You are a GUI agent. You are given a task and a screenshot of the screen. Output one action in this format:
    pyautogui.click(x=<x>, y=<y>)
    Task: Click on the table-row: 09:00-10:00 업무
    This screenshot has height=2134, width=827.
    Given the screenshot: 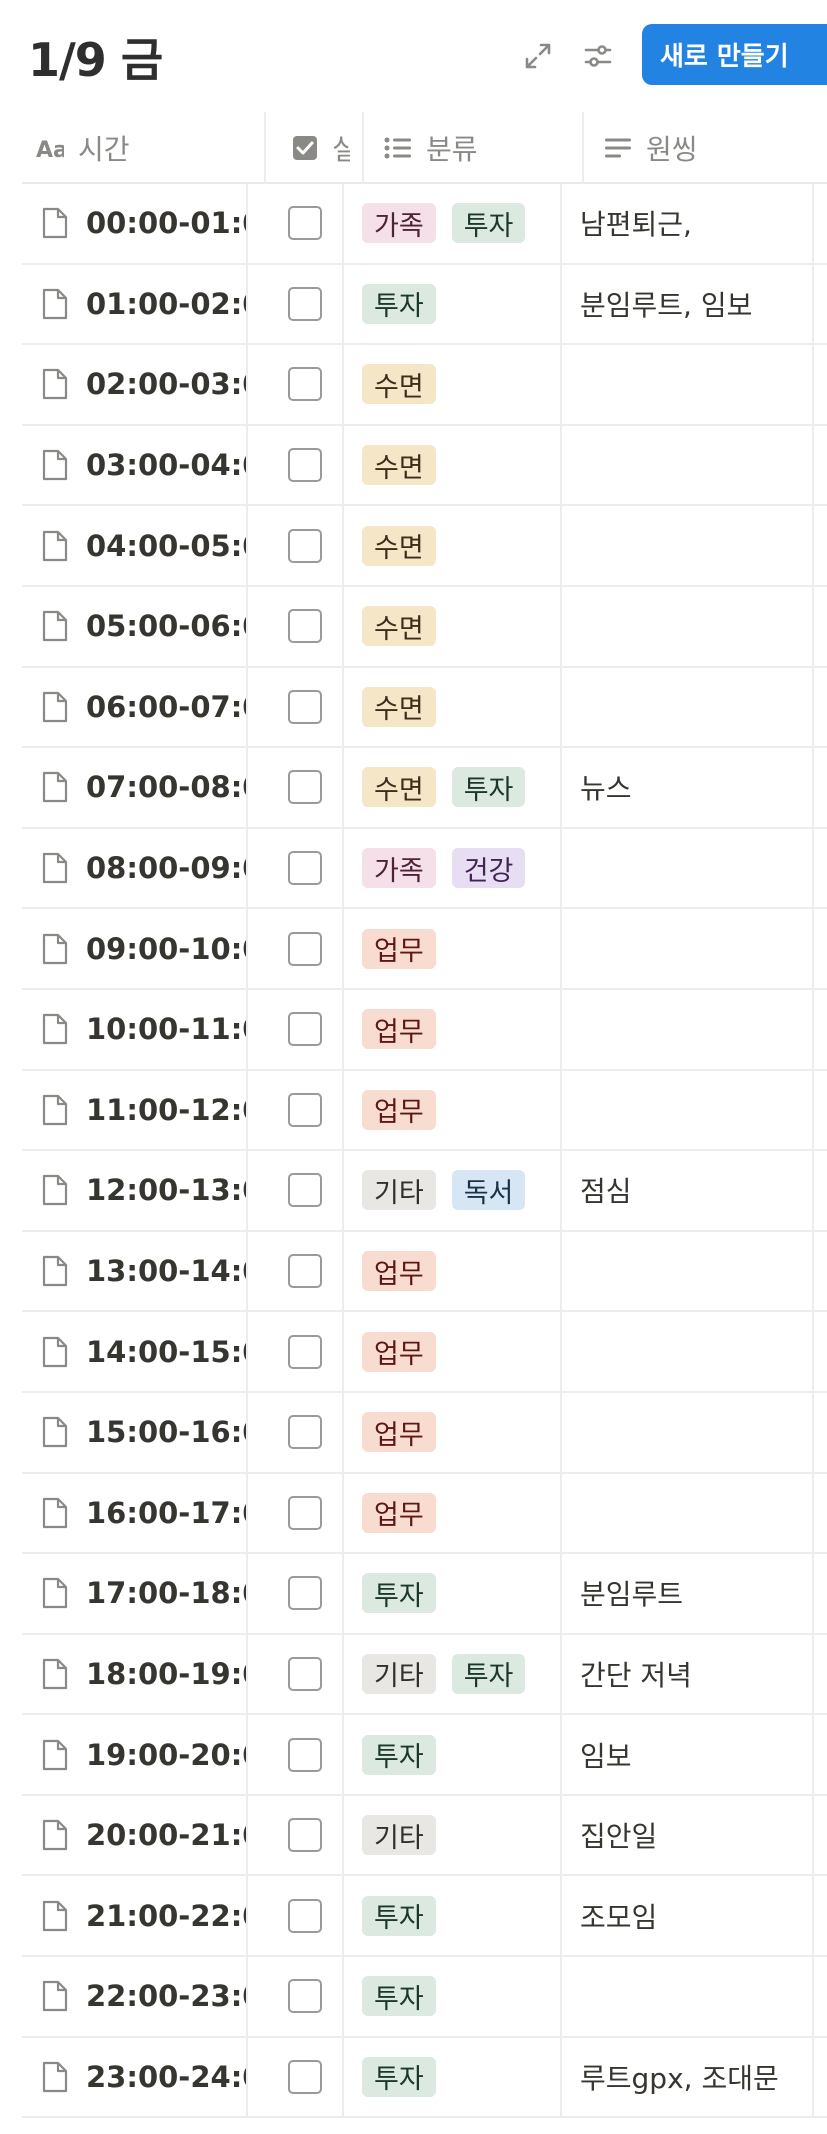 What is the action you would take?
    pyautogui.click(x=424, y=949)
    